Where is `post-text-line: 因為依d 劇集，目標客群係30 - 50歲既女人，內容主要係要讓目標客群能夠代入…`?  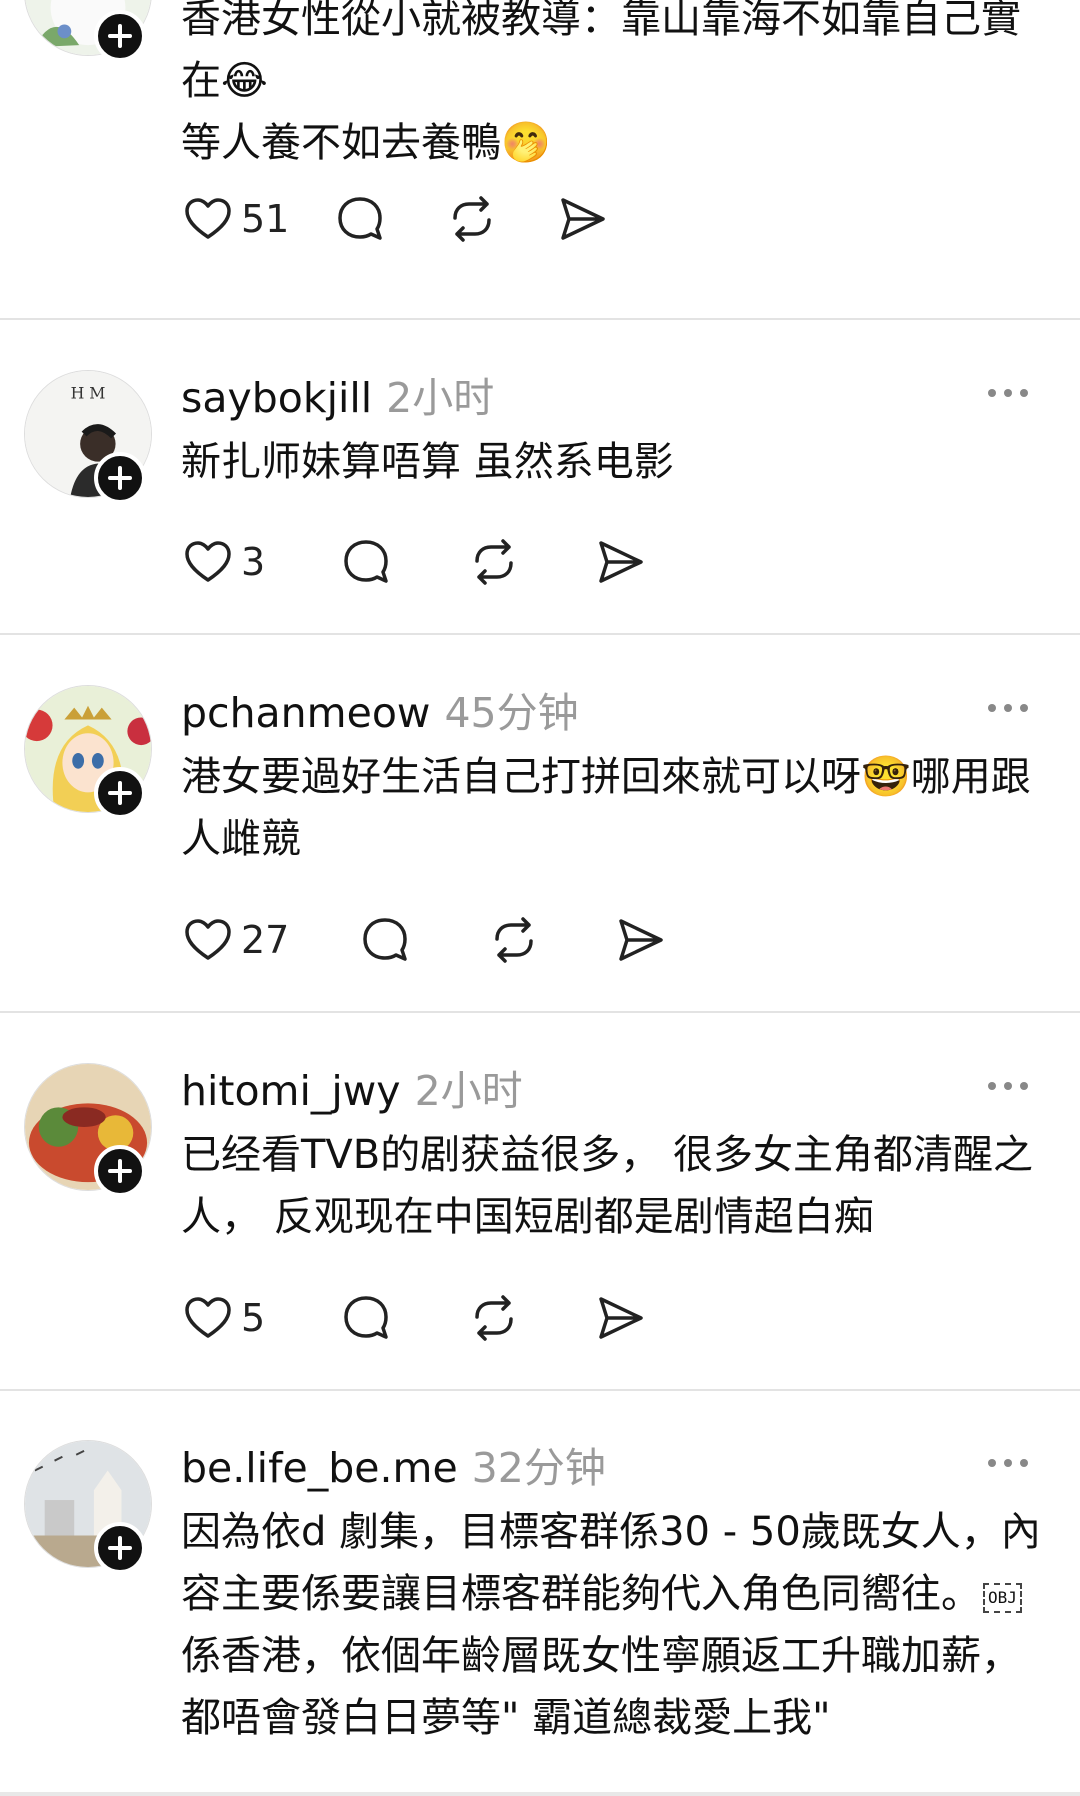
post-text-line: 因為依d 劇集，目標客群係30 - 50歲既女人，內容主要係要讓目標客群能夠代入… is located at coordinates (616, 1625).